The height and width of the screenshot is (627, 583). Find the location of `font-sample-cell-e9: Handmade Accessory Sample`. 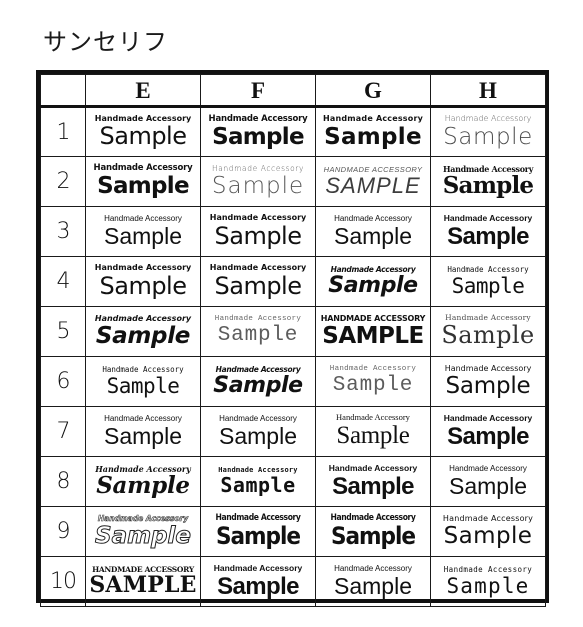

font-sample-cell-e9: Handmade Accessory Sample is located at coordinates (143, 531).